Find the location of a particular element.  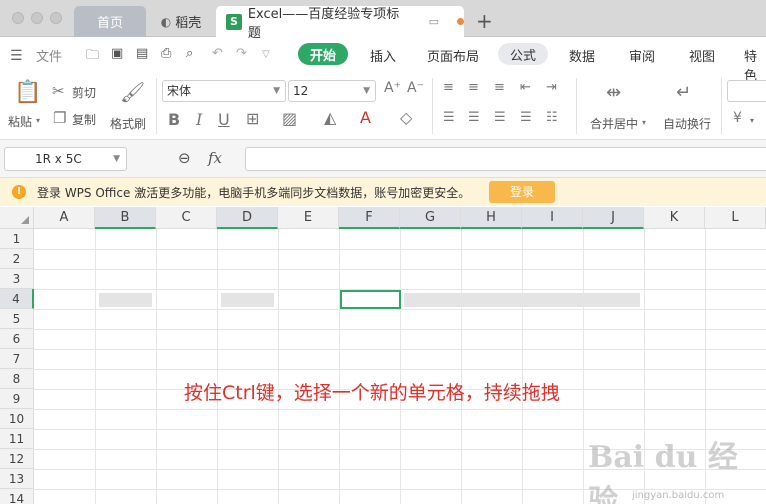

font-size-select: 12 ▼ is located at coordinates (332, 91).